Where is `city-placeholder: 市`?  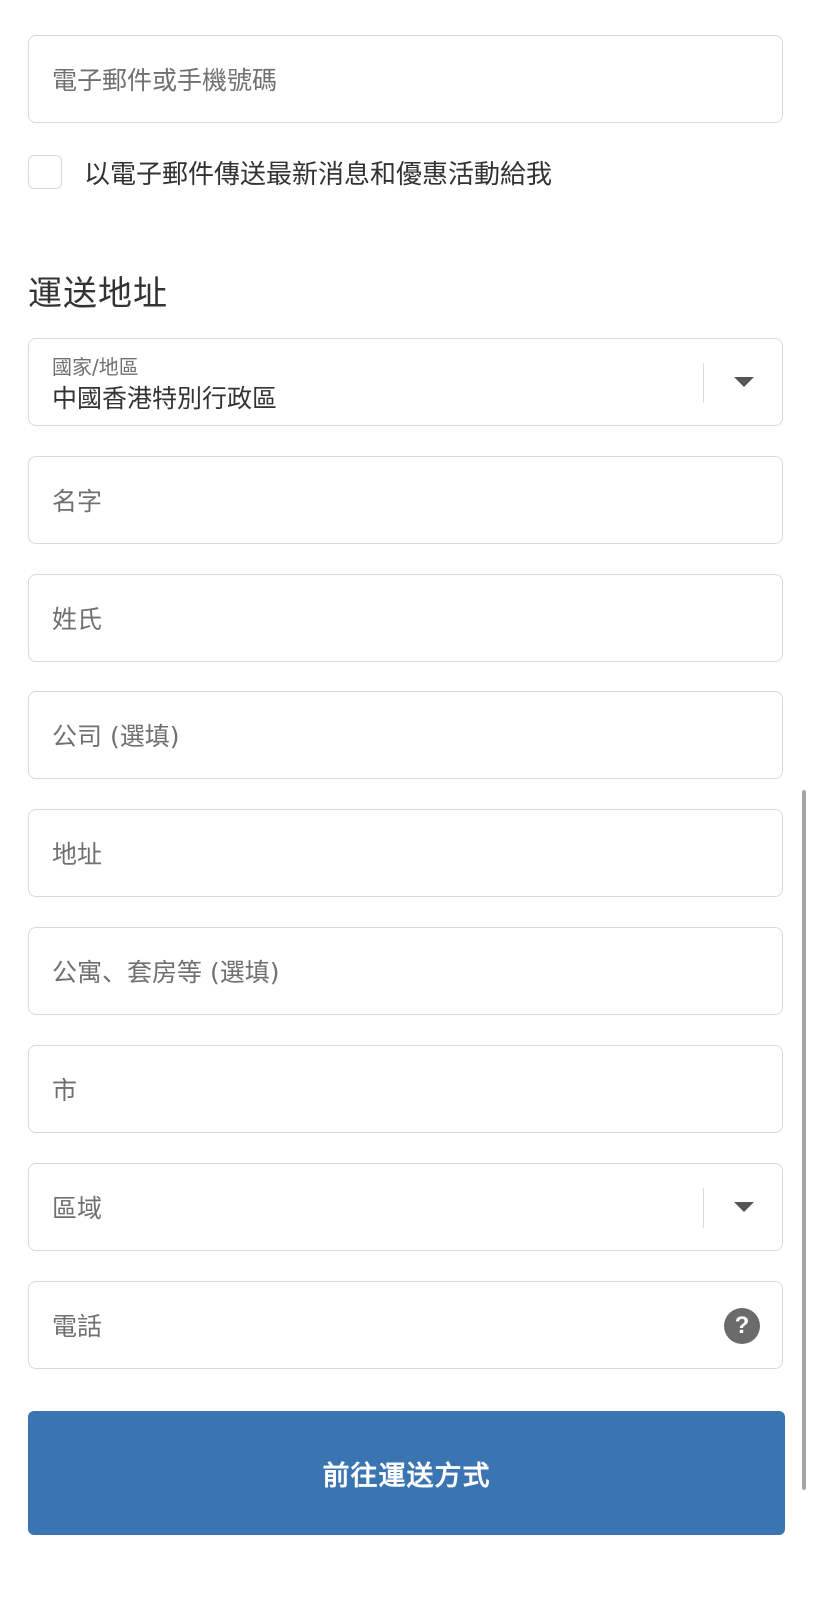
city-placeholder: 市 is located at coordinates (65, 1090).